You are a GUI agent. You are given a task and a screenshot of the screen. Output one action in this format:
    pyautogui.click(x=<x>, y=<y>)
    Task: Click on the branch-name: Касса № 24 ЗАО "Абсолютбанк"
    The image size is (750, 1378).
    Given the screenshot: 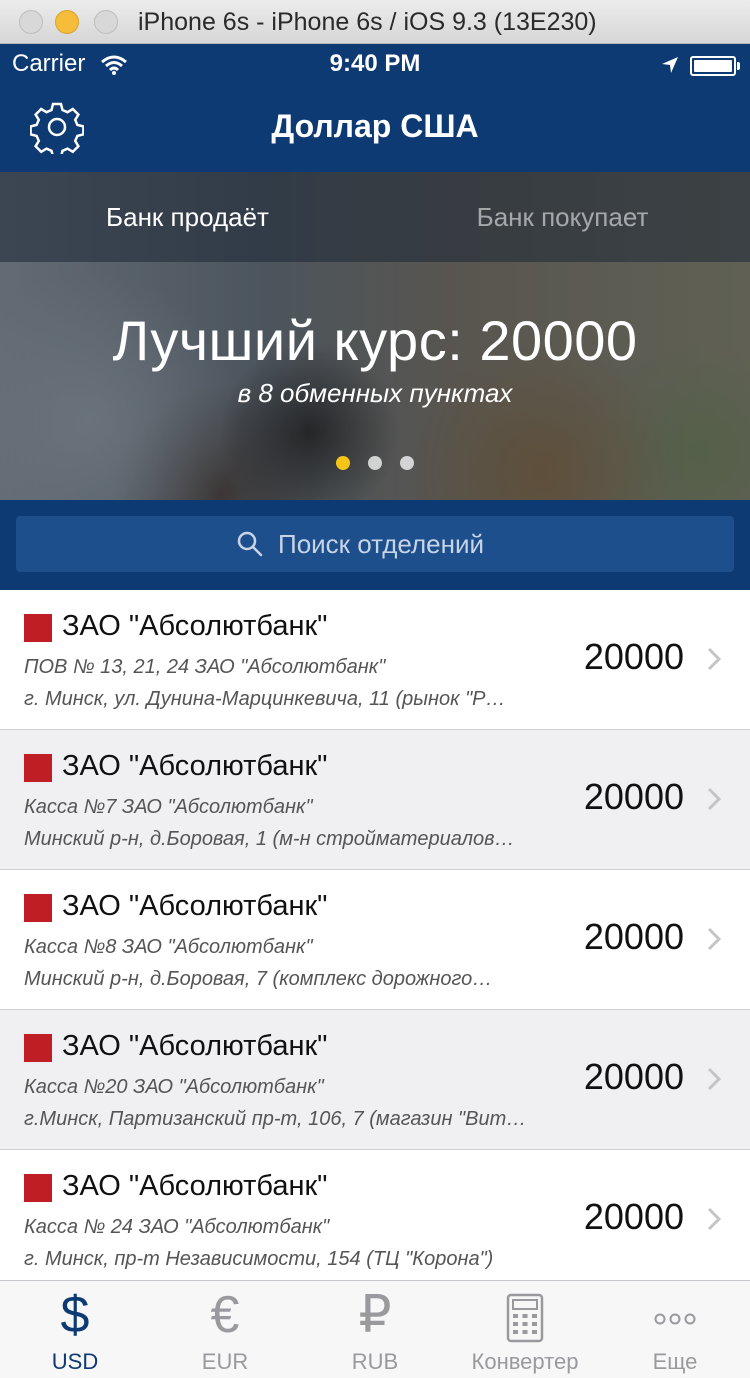 What is the action you would take?
    pyautogui.click(x=177, y=1227)
    